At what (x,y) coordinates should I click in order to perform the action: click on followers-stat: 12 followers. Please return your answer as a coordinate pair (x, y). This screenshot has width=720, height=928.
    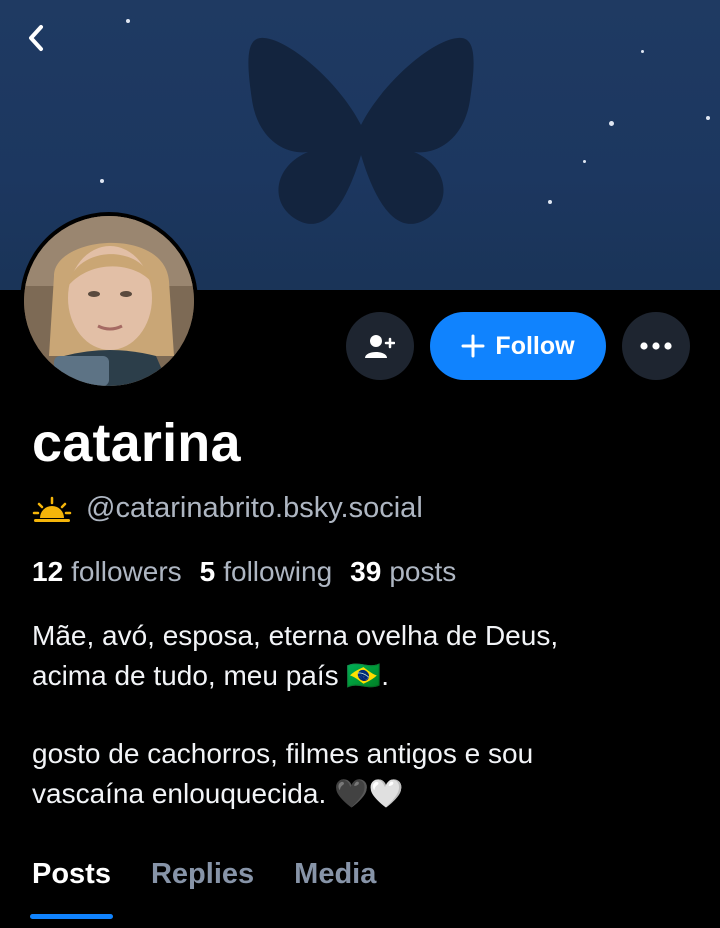
    Looking at the image, I should click on (107, 572).